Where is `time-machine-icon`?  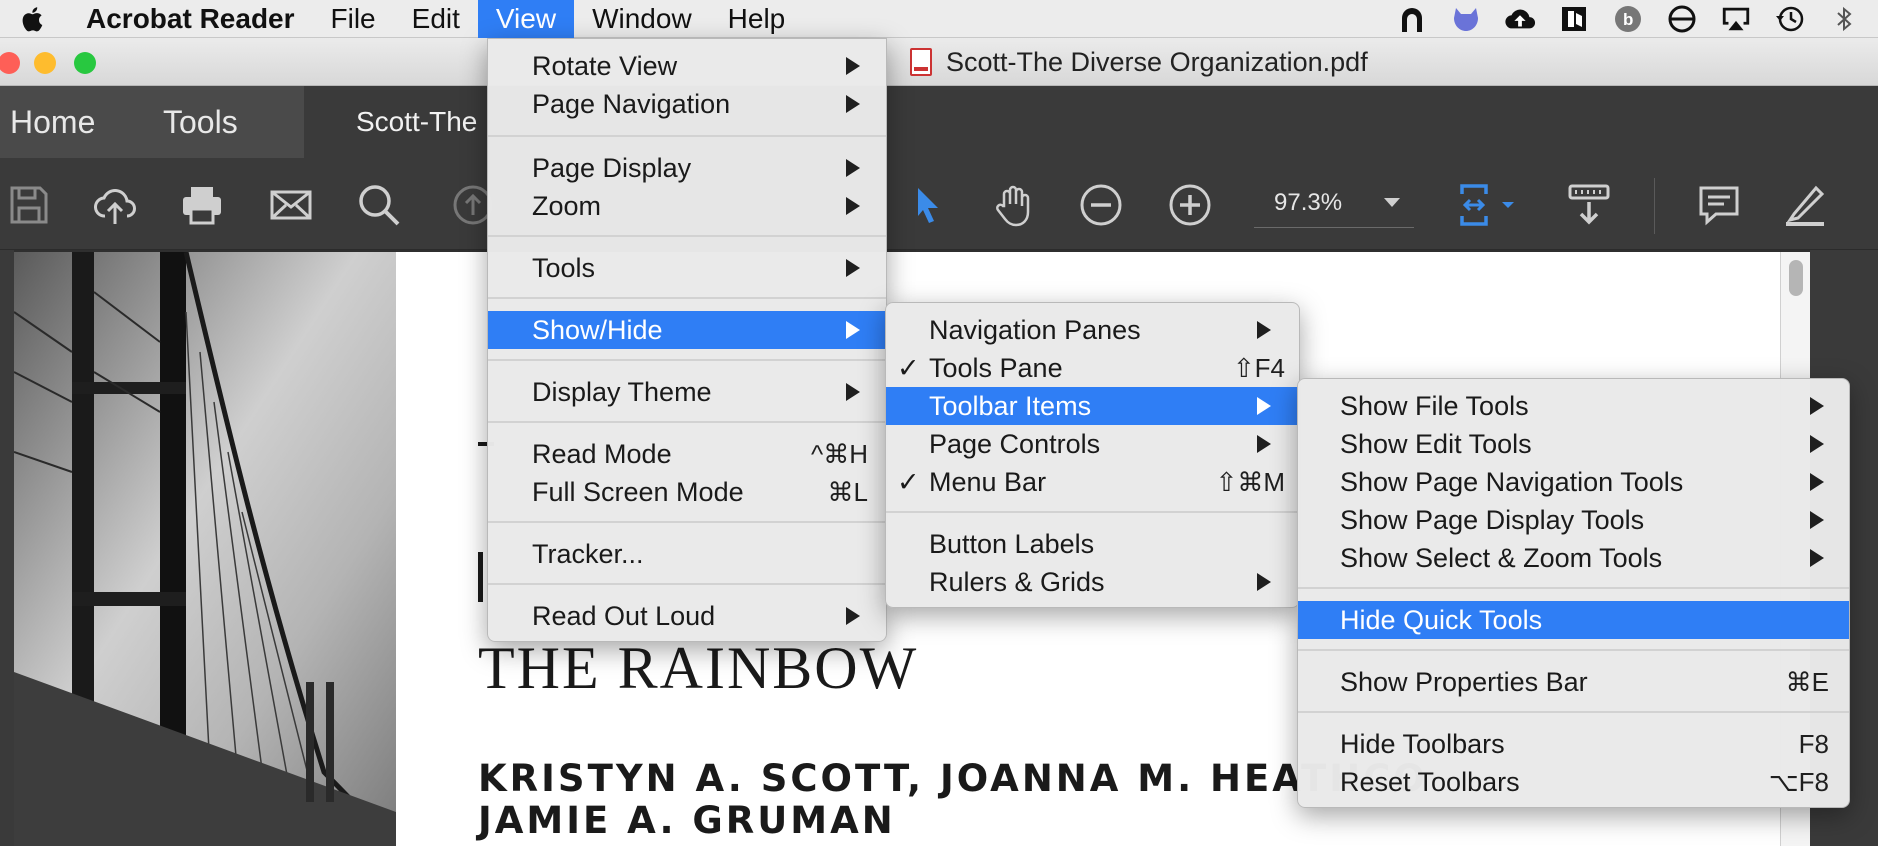 time-machine-icon is located at coordinates (1790, 19).